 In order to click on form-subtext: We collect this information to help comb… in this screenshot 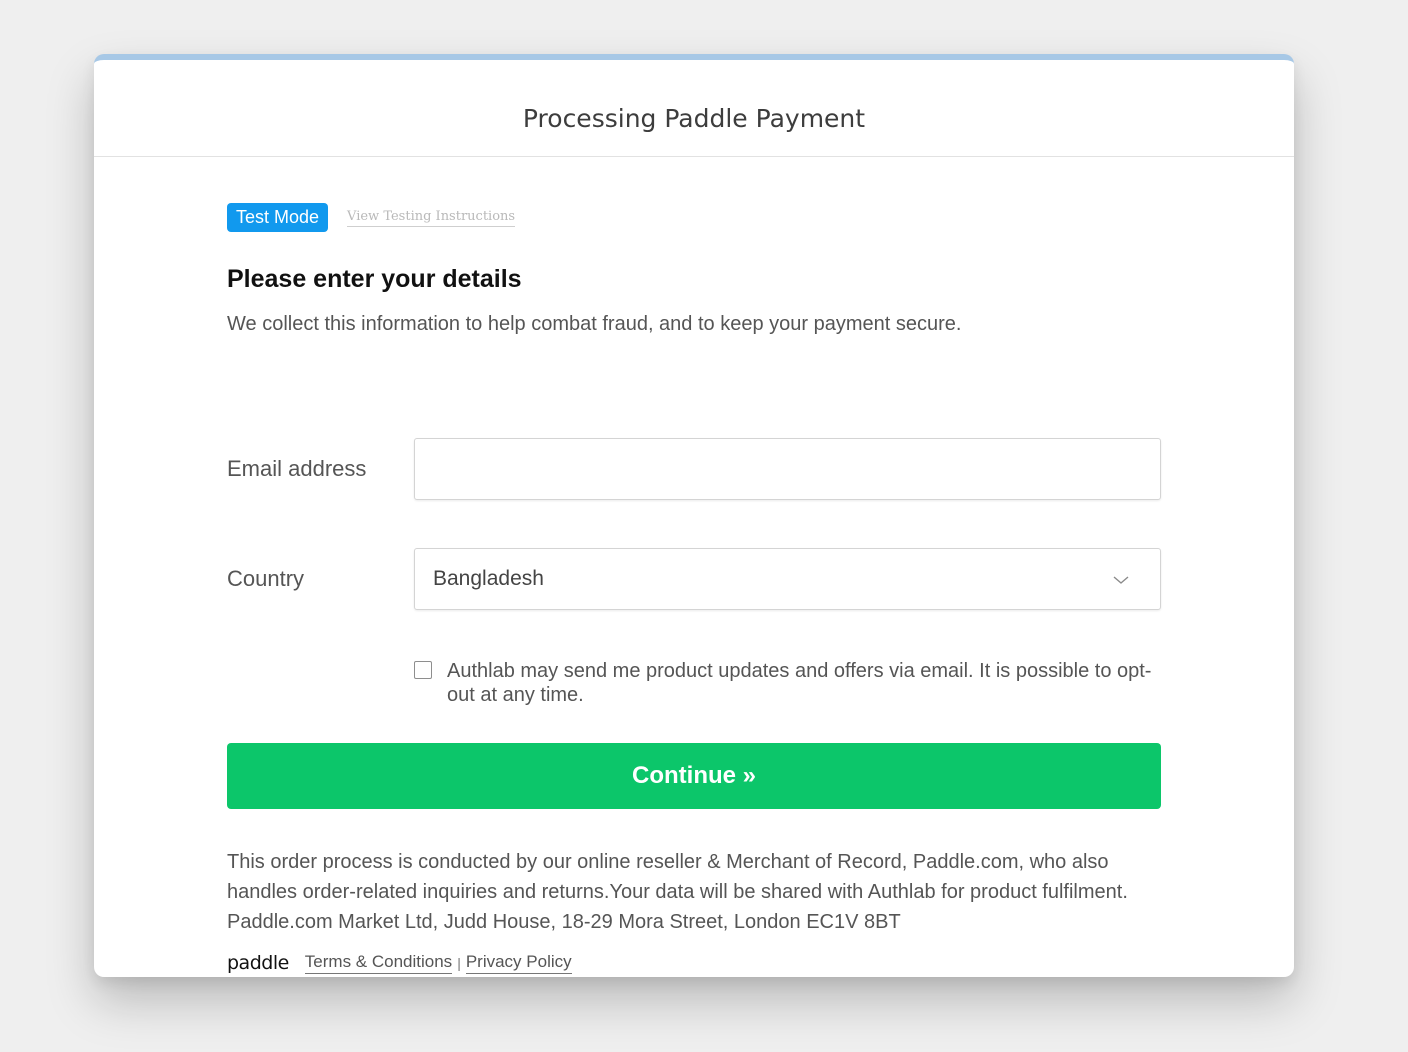, I will do `click(594, 324)`.